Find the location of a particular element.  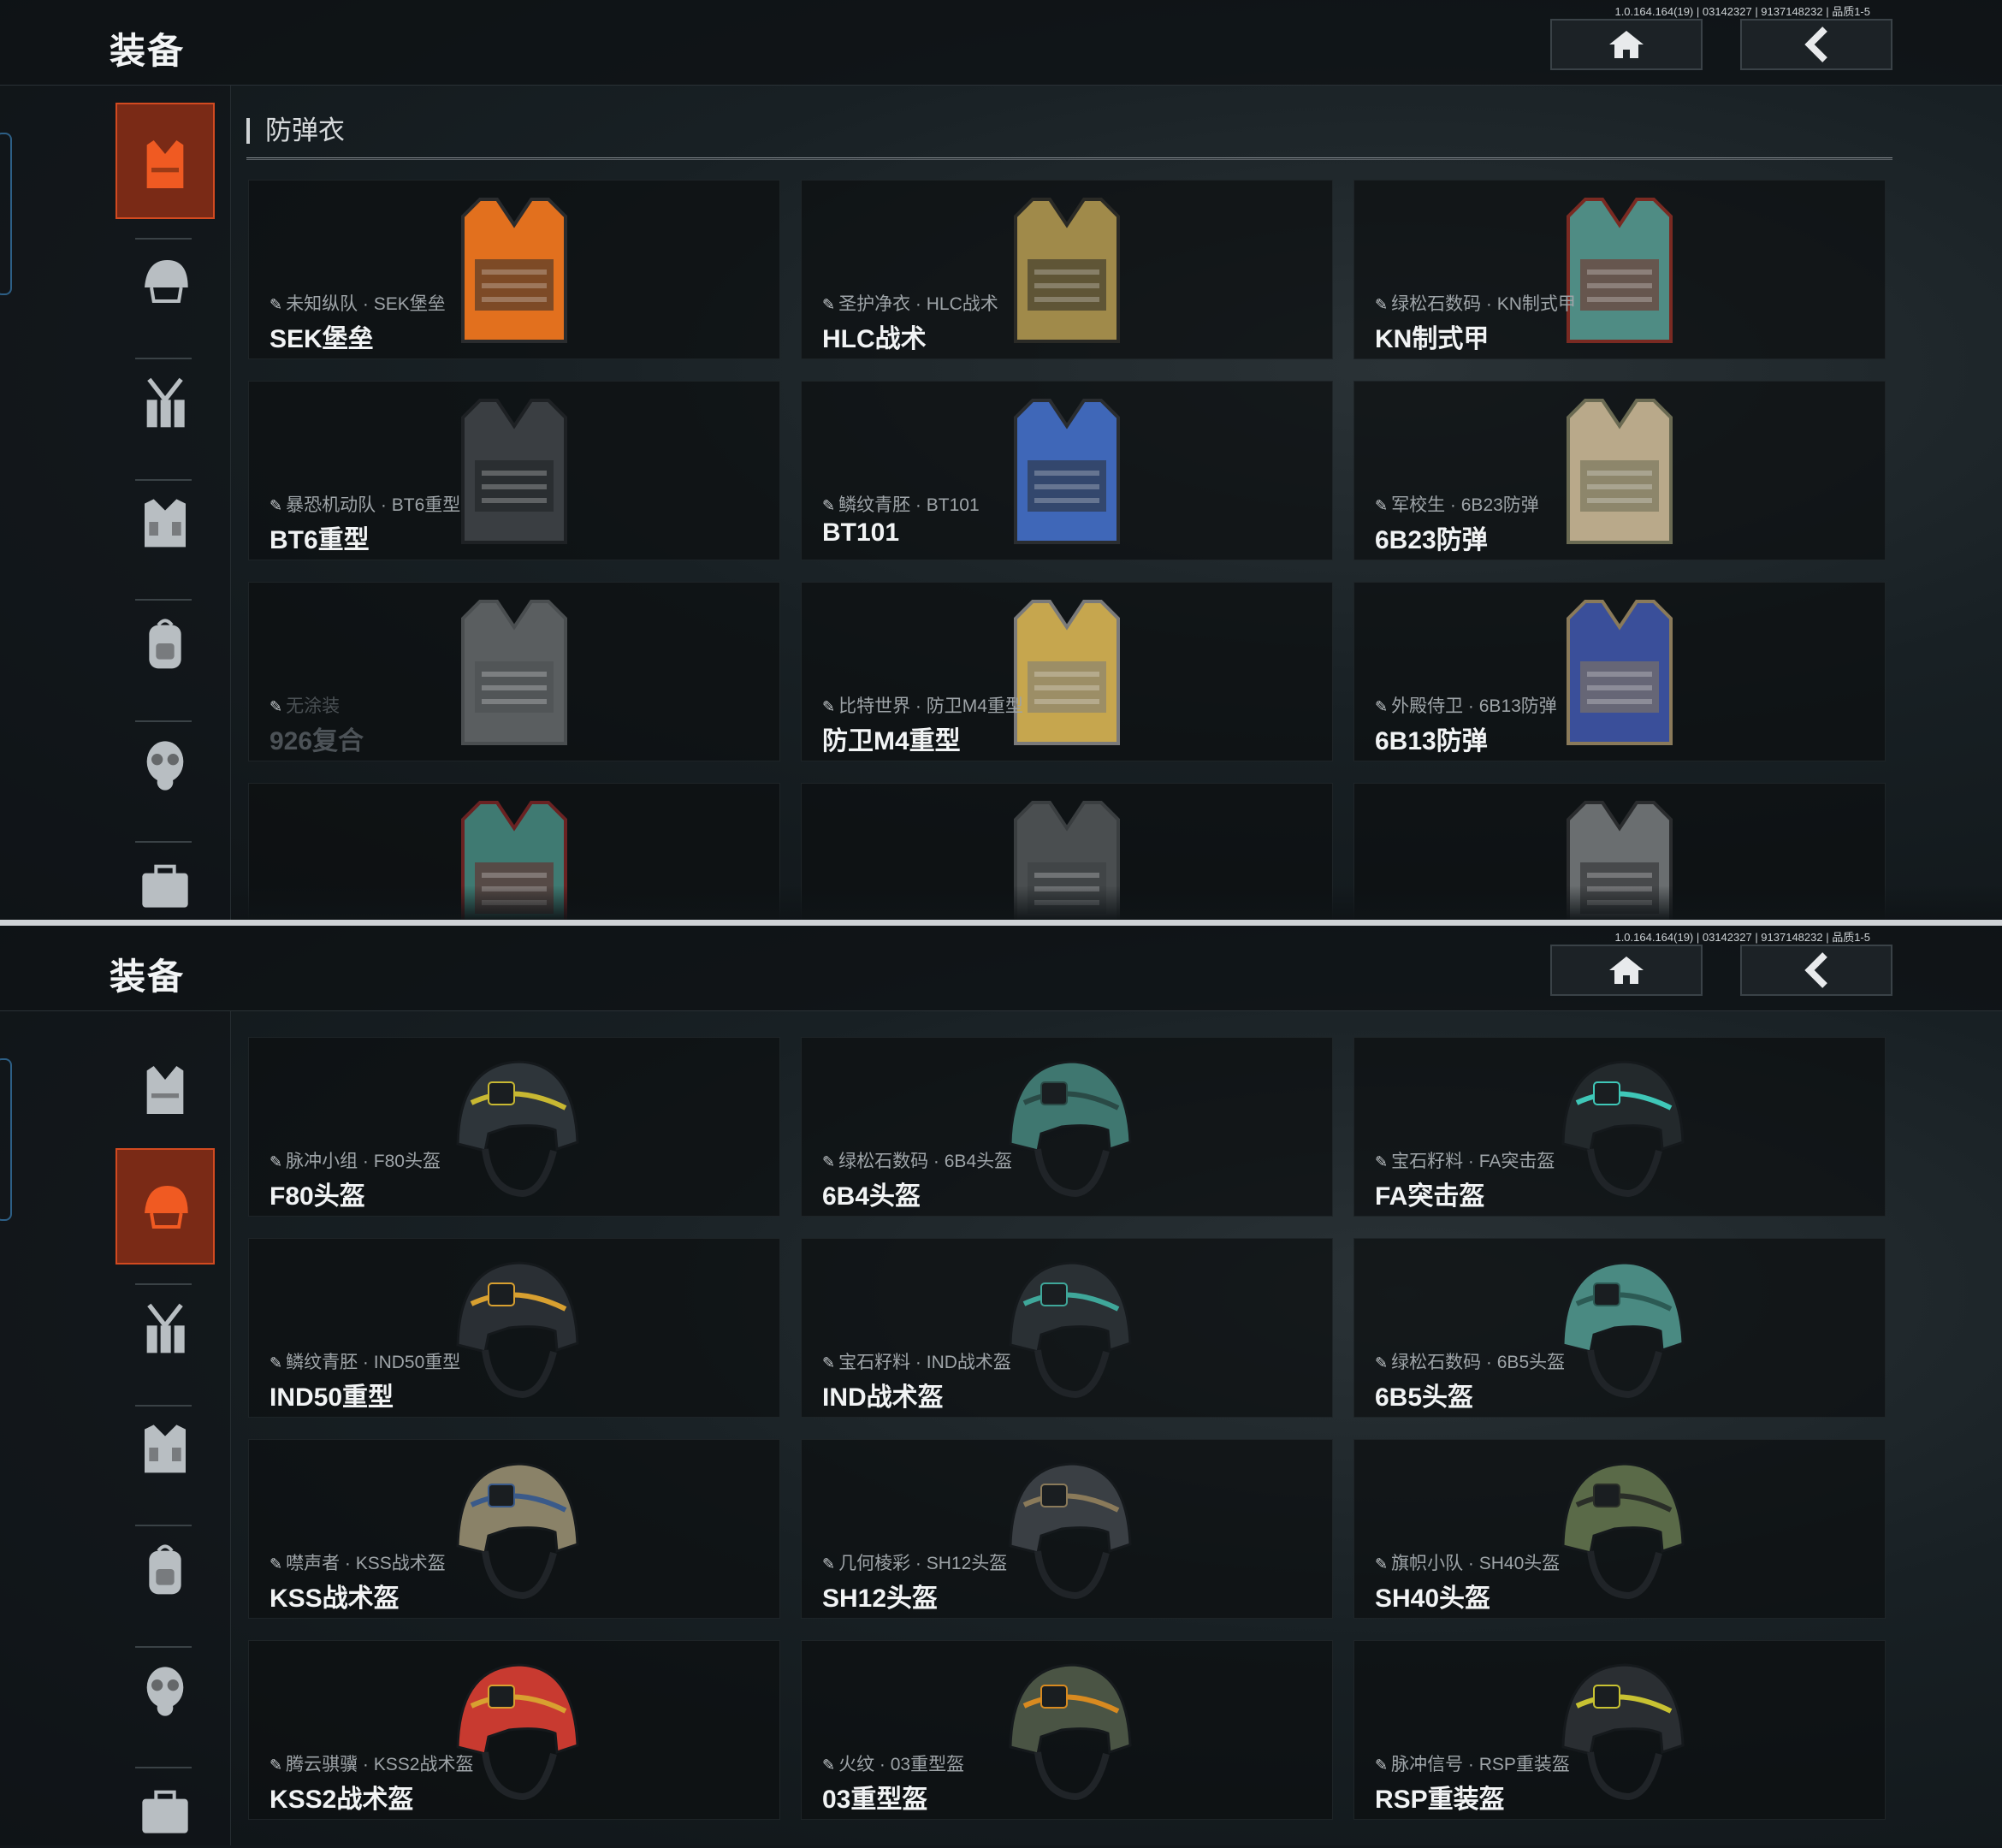

item-card: ✎ 无涂装 926复合 is located at coordinates (514, 671).